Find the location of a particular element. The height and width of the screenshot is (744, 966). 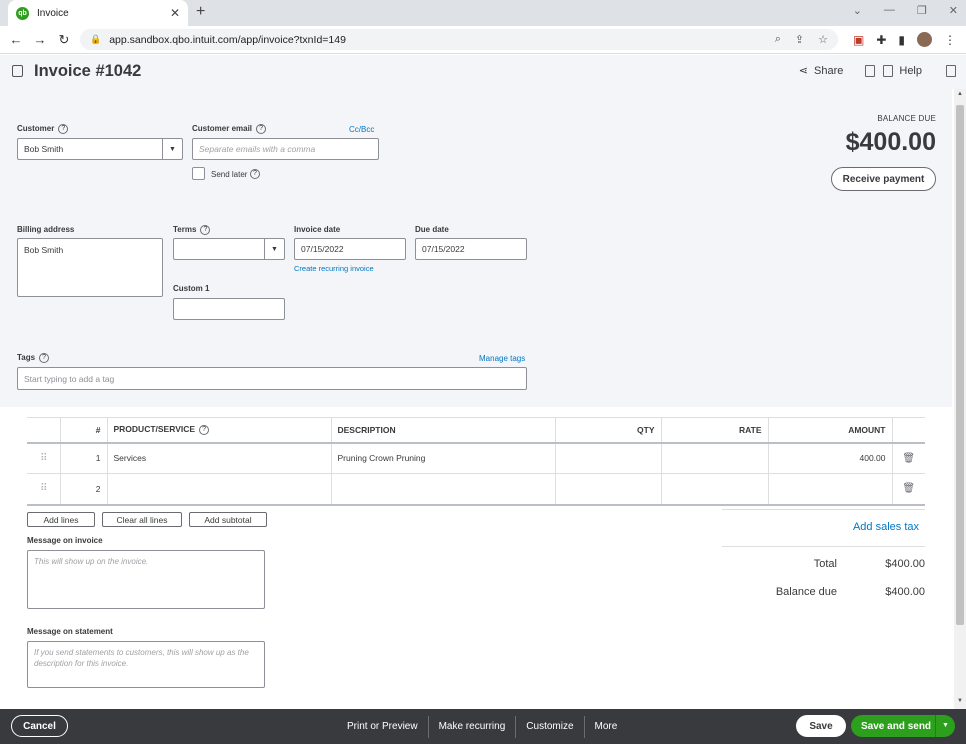

row-description: Pruning Crown Pruning is located at coordinates (443, 458).